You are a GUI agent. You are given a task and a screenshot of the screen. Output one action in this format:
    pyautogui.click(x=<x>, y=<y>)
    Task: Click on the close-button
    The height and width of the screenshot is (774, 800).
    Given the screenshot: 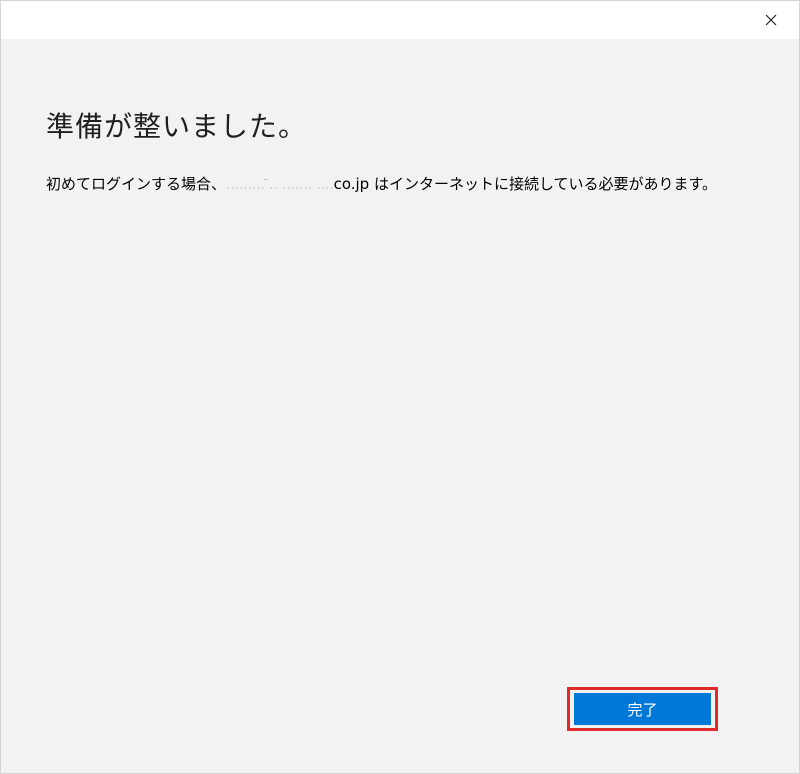 What is the action you would take?
    pyautogui.click(x=771, y=20)
    